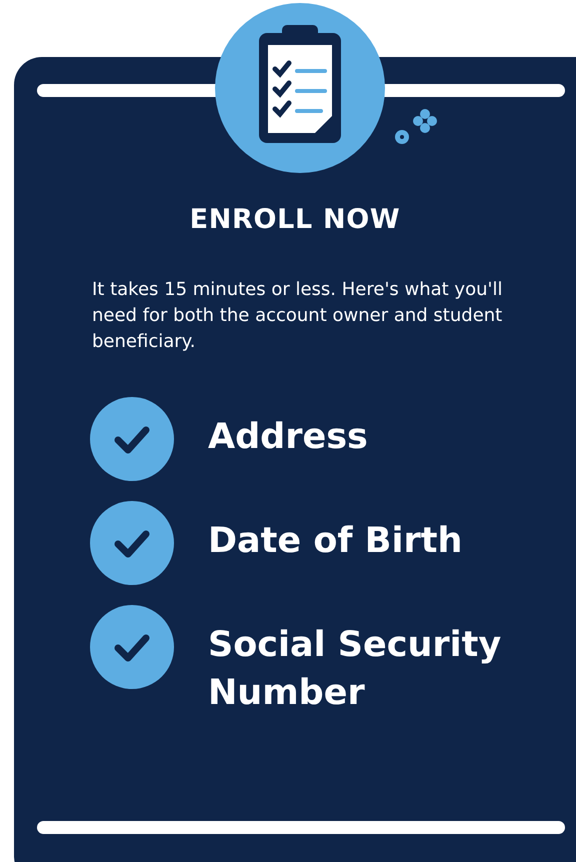 This screenshot has width=576, height=862. I want to click on requirement-label: Date of Birth, so click(336, 541).